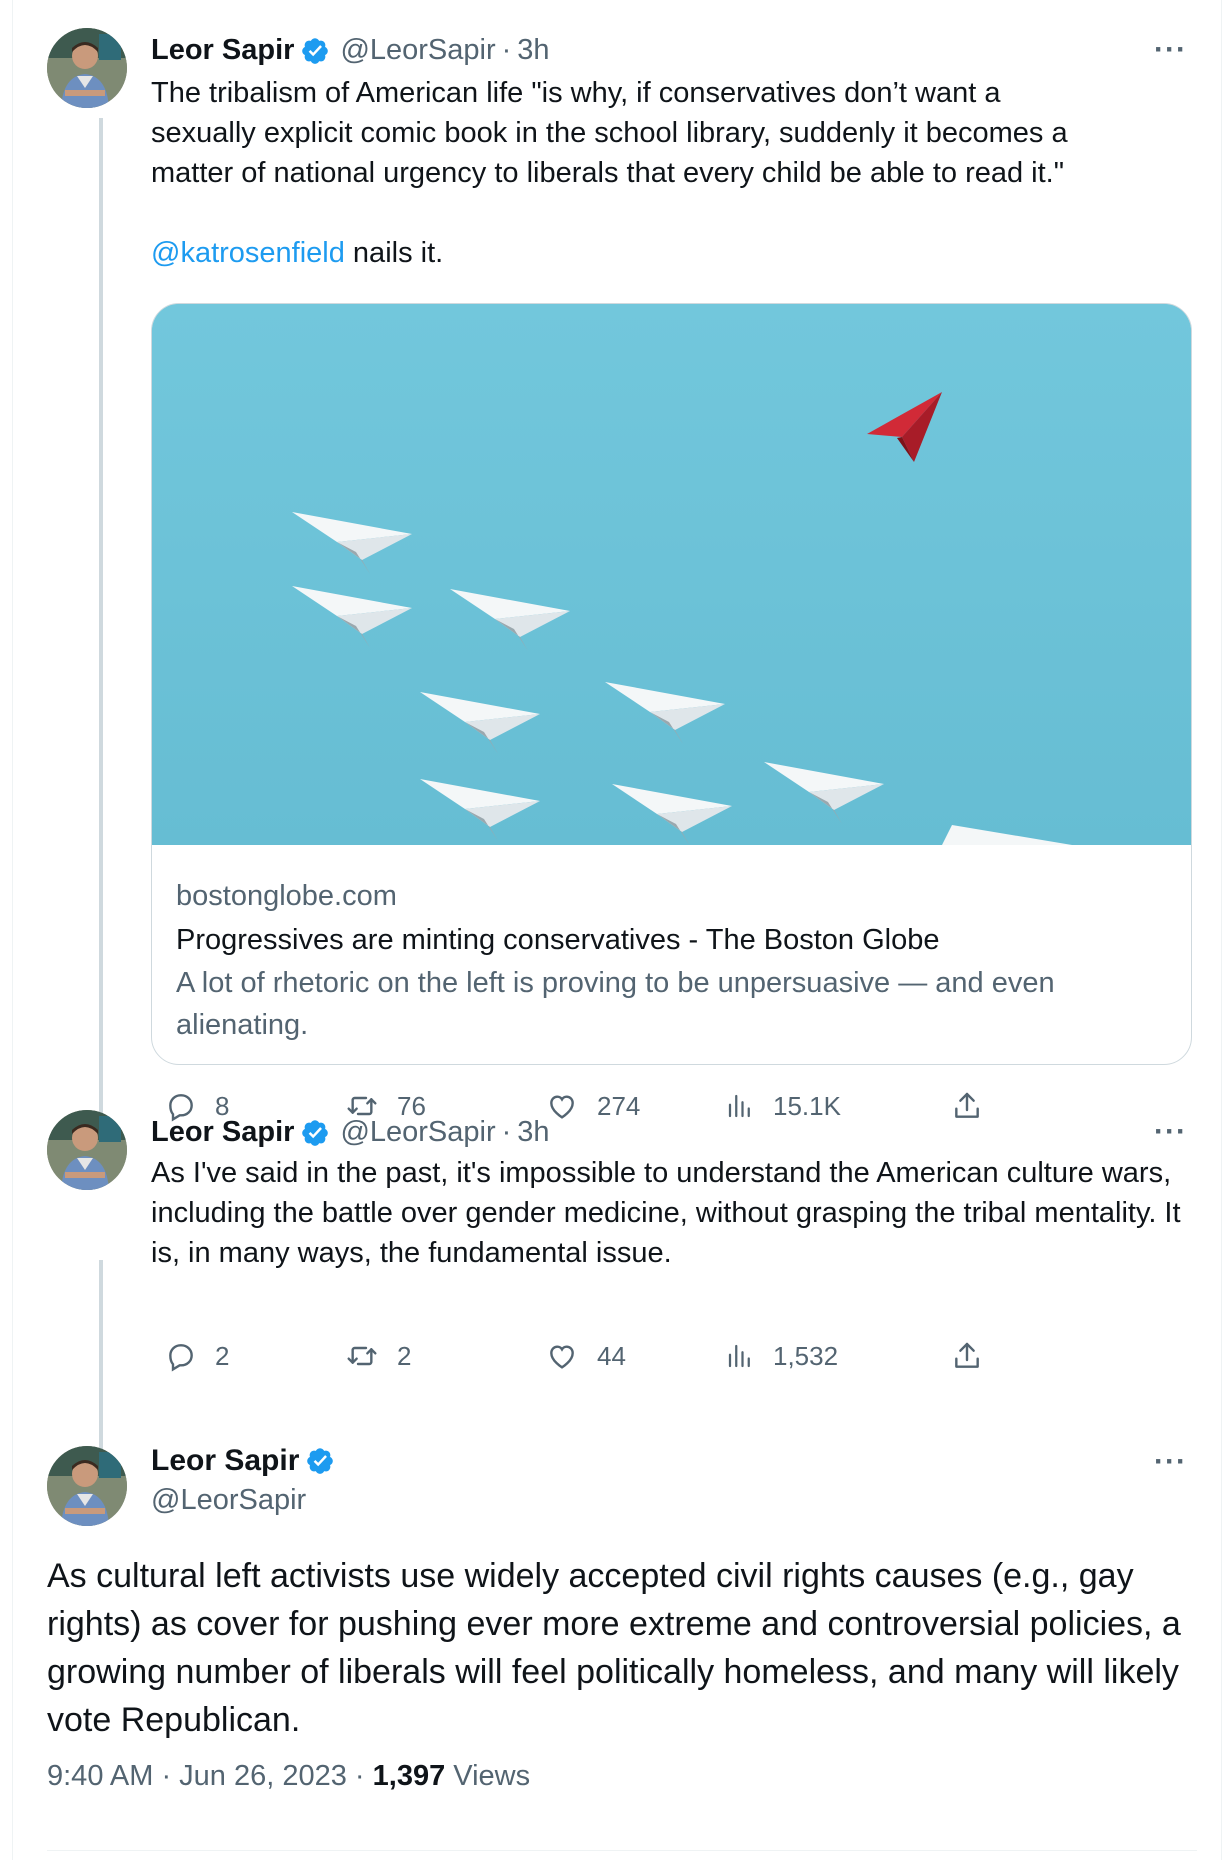  Describe the element at coordinates (394, 253) in the screenshot. I see `mention-suffix: nails it.` at that location.